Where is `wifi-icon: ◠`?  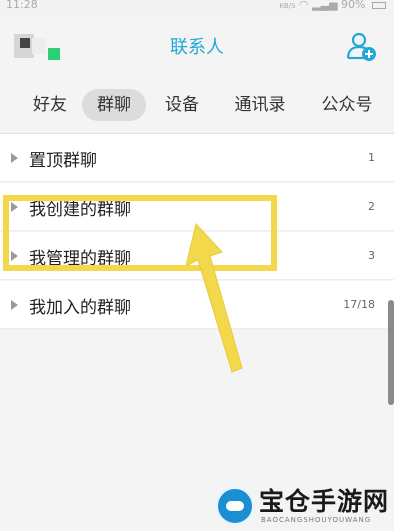 wifi-icon: ◠ is located at coordinates (304, 5).